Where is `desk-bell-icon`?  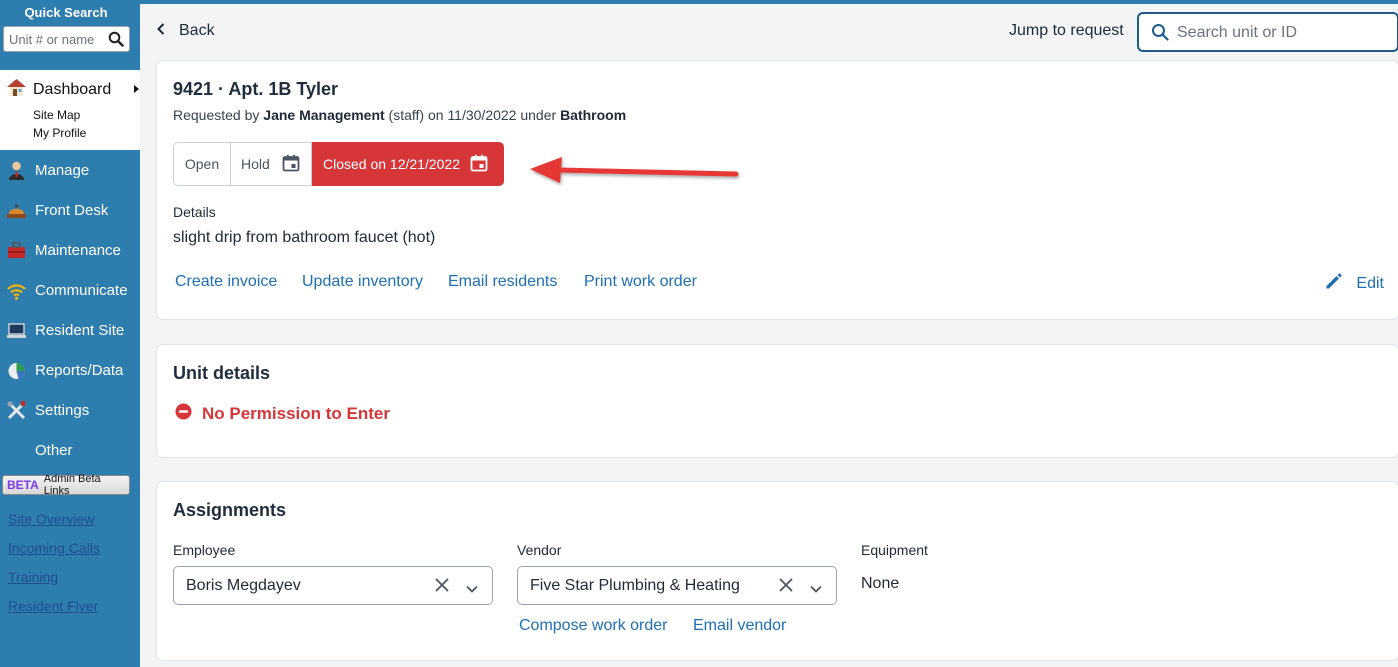 desk-bell-icon is located at coordinates (16, 210).